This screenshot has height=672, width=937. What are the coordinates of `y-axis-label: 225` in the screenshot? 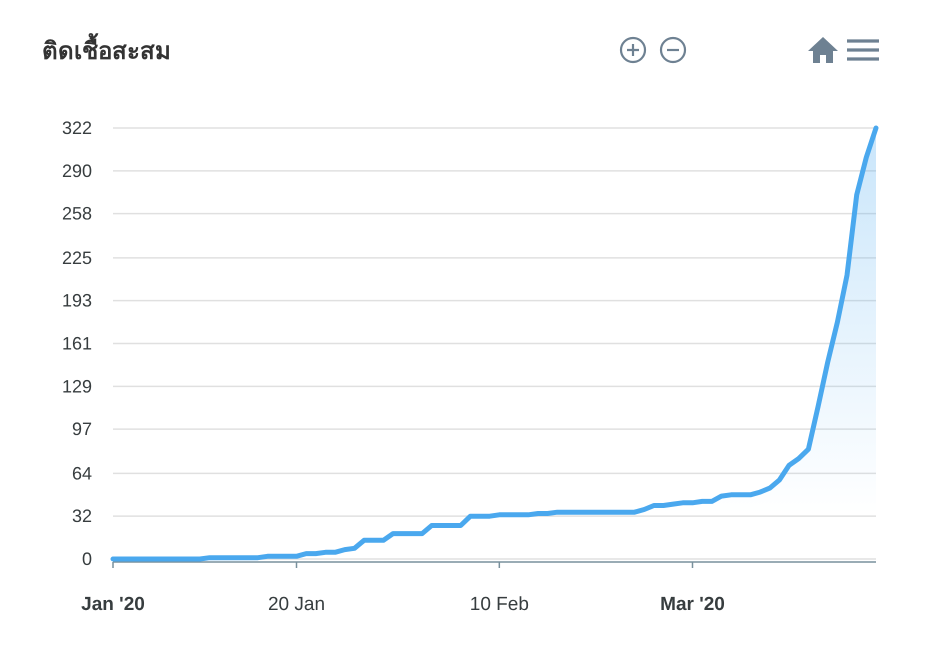 It's located at (77, 258).